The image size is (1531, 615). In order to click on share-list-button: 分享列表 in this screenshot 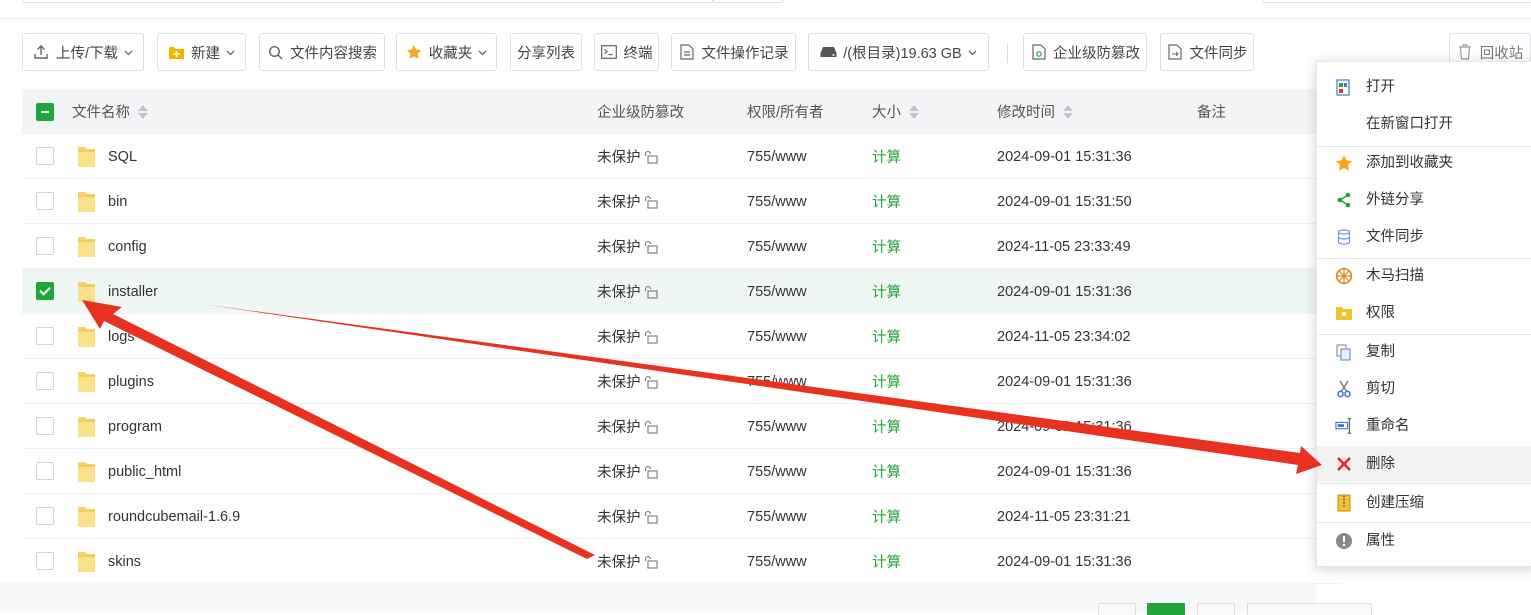, I will do `click(546, 52)`.